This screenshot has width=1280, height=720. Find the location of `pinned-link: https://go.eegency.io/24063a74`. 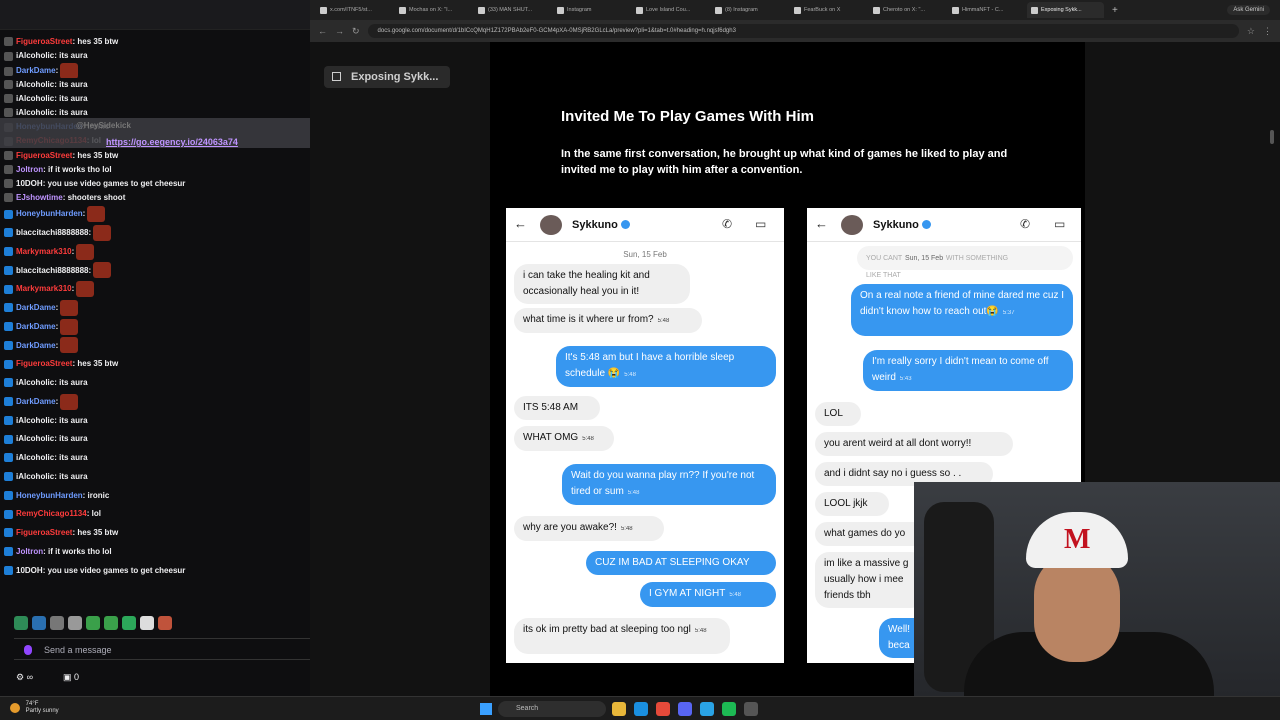

pinned-link: https://go.eegency.io/24063a74 is located at coordinates (172, 142).